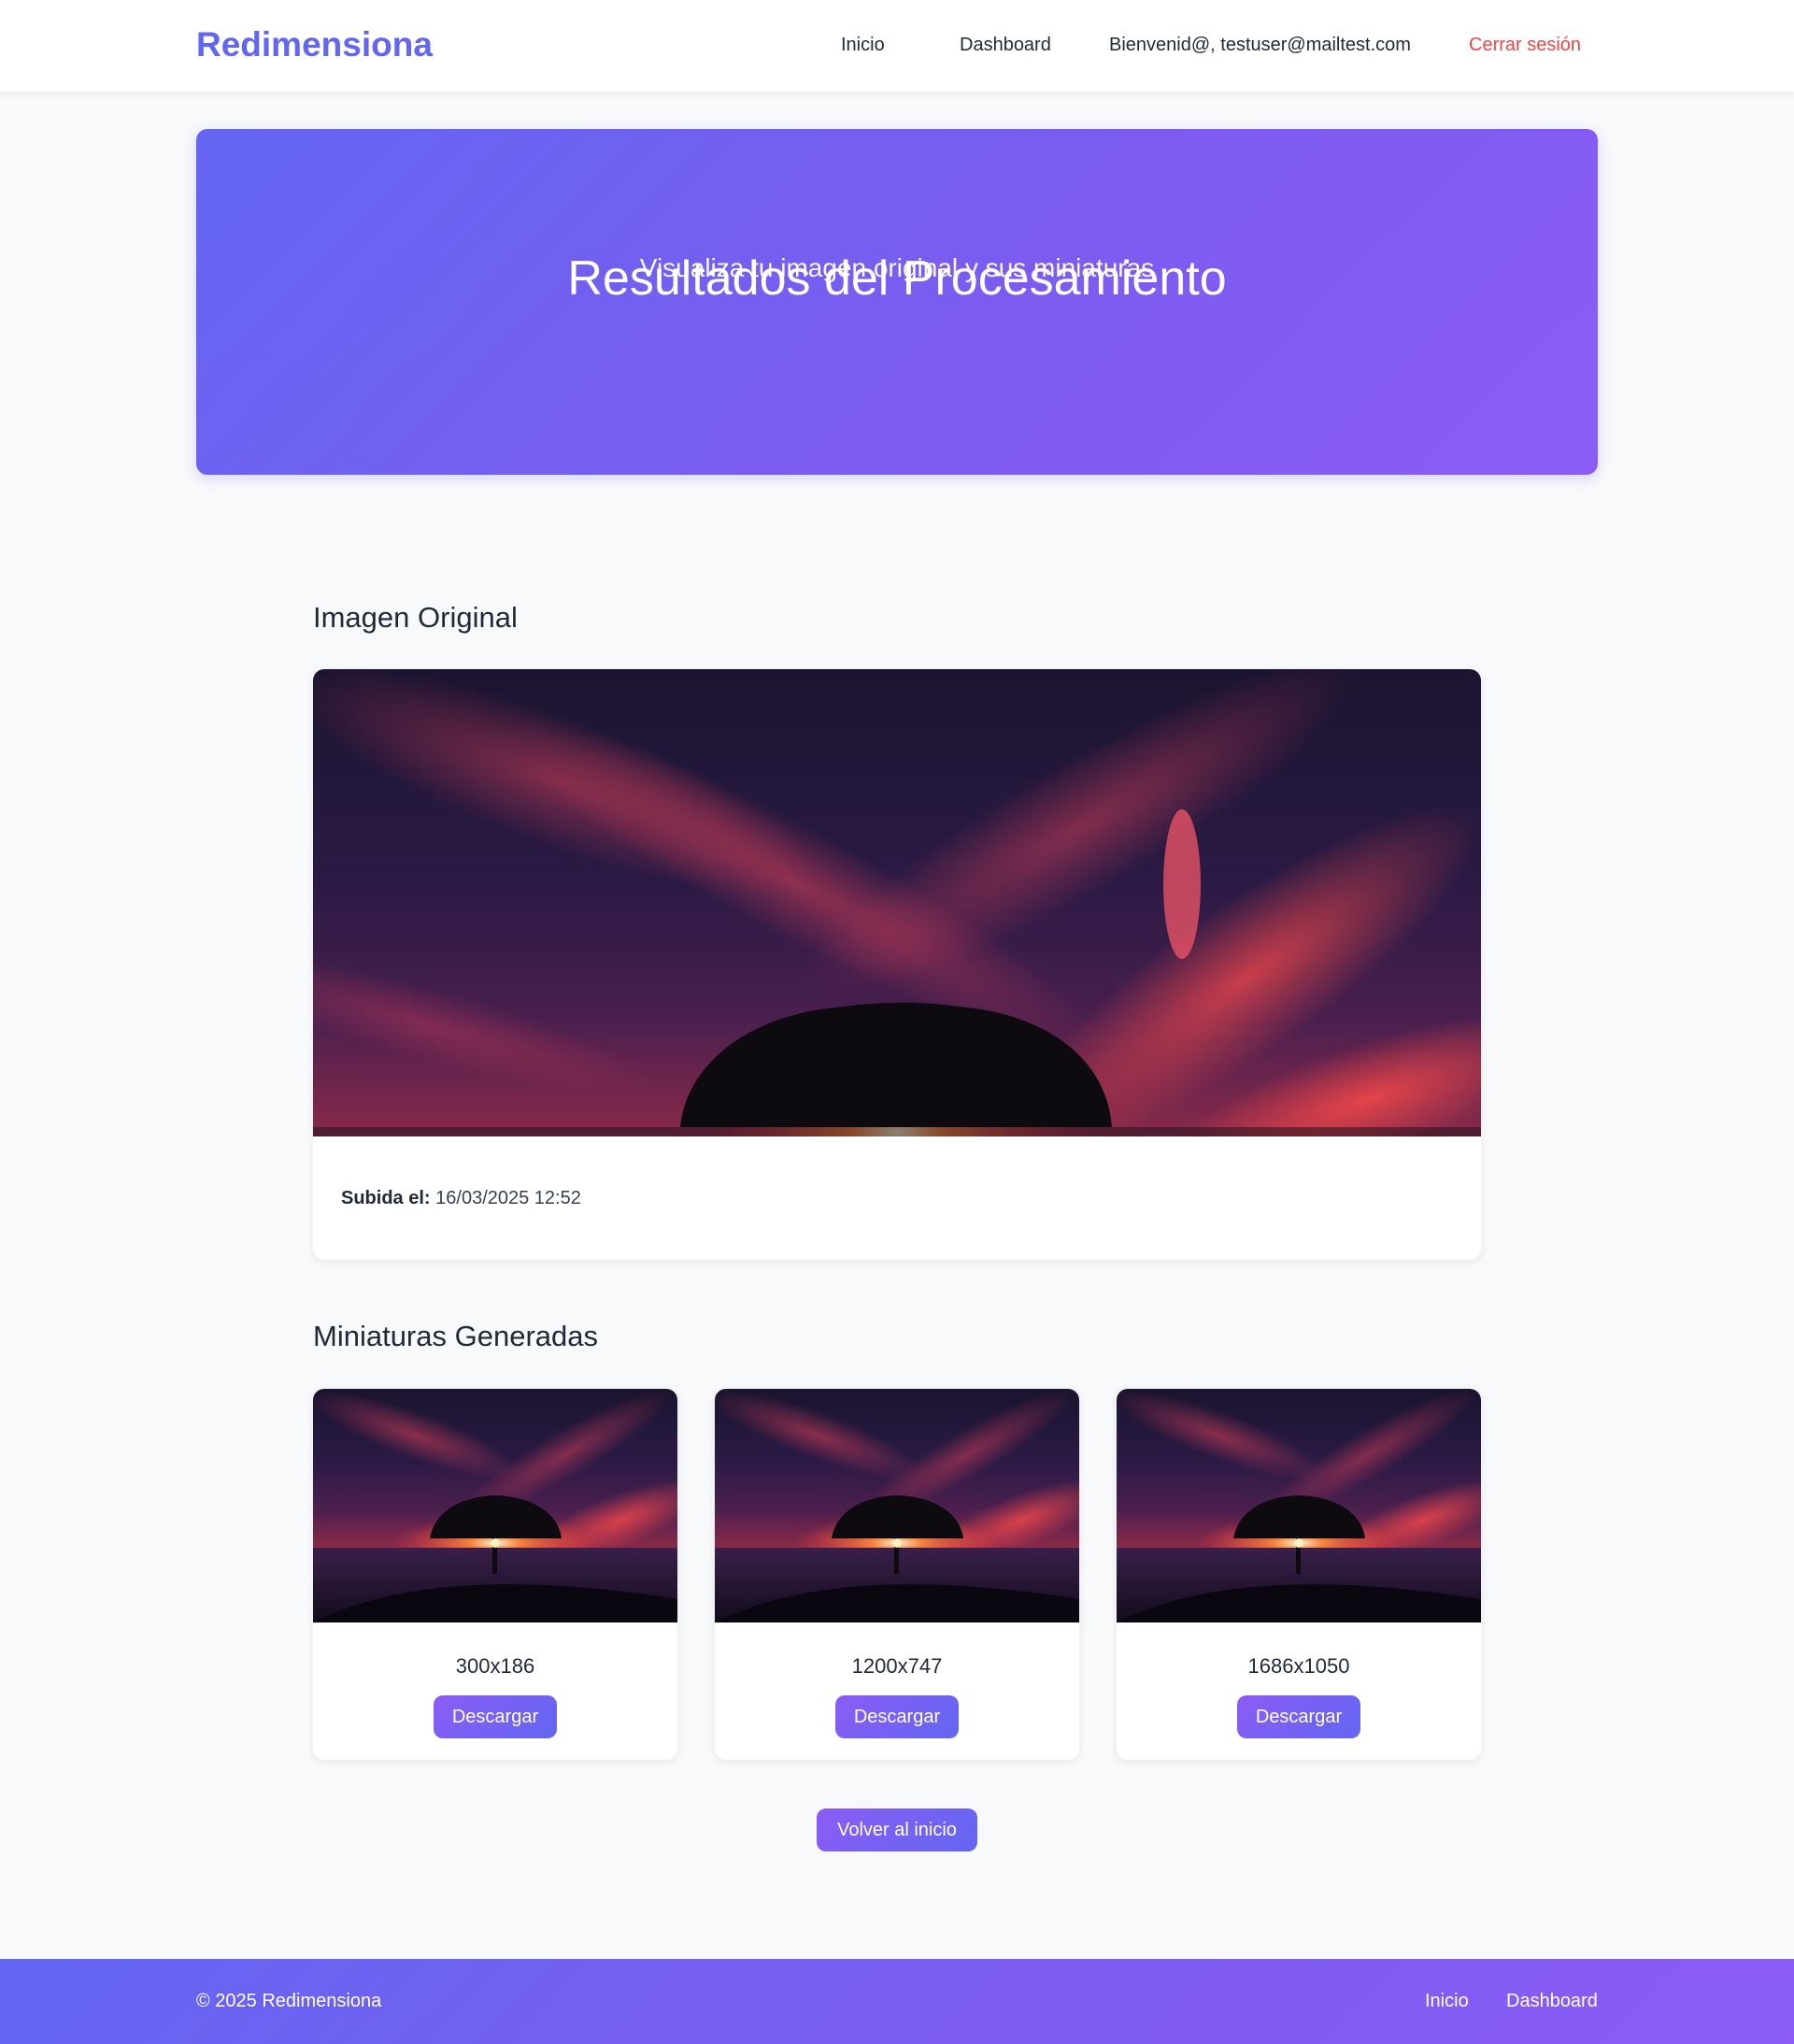  I want to click on upload-date-info: Subida el: 16/03/2025 12:52, so click(461, 1198).